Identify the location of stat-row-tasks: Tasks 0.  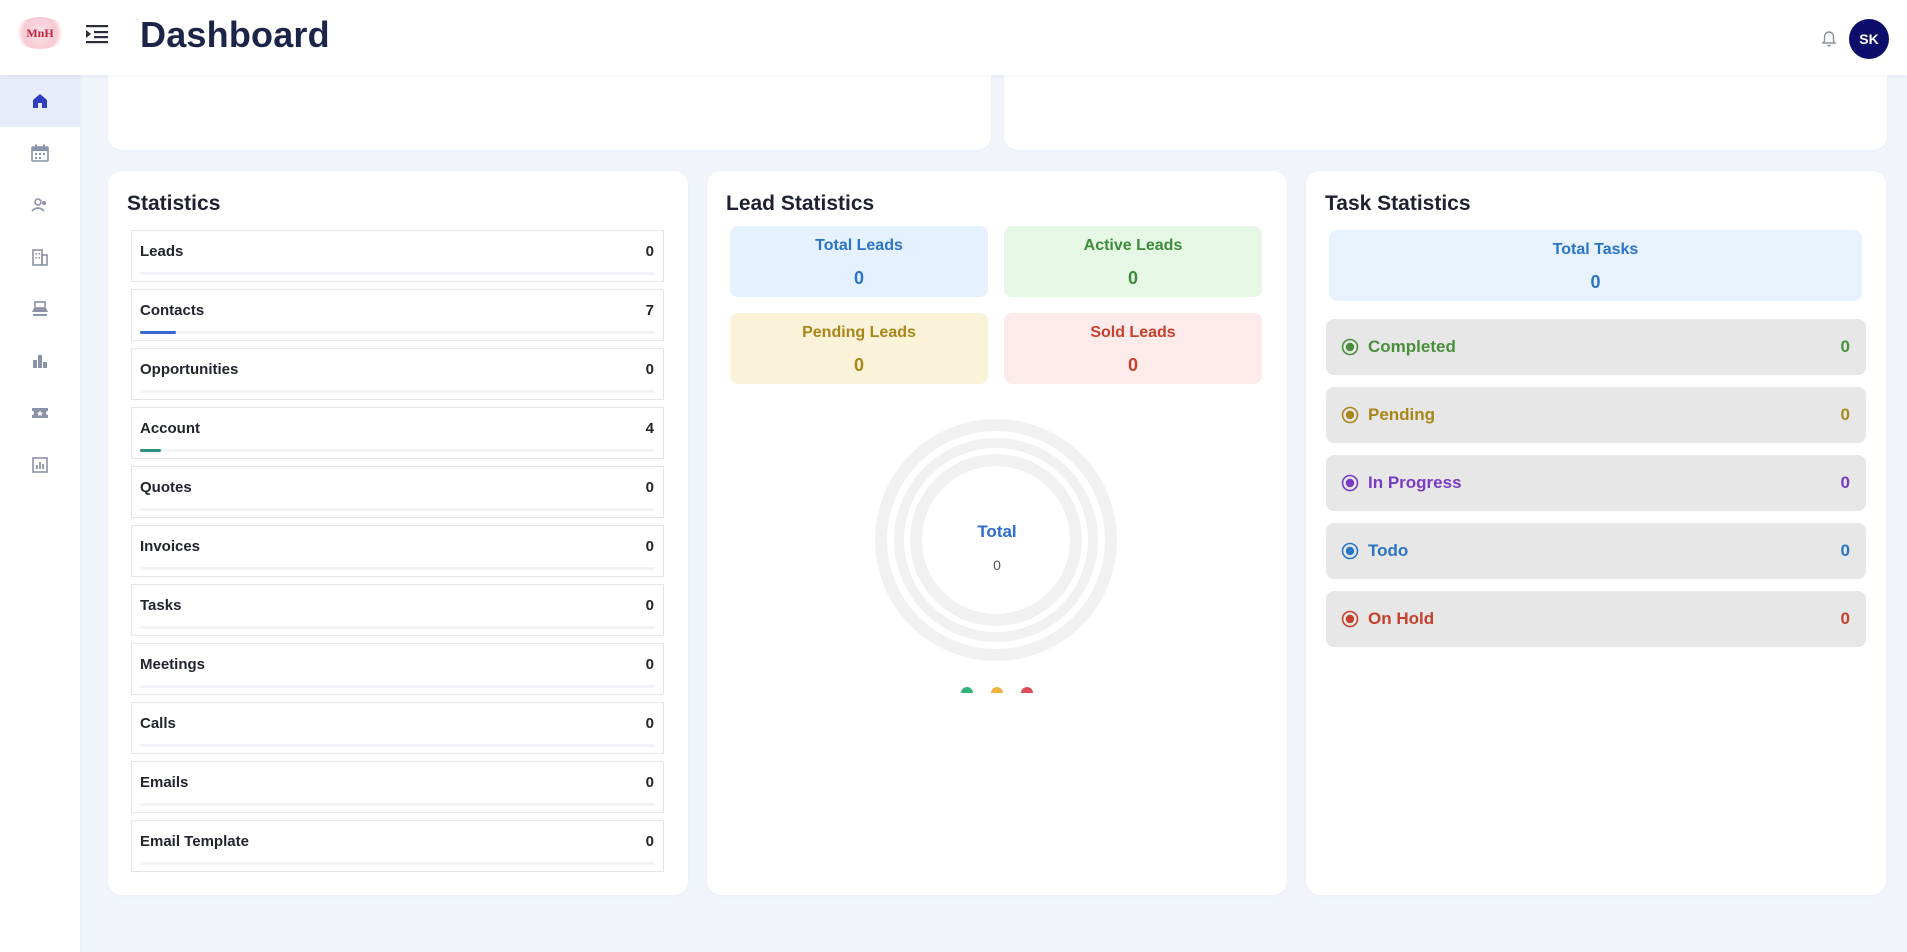
(397, 610).